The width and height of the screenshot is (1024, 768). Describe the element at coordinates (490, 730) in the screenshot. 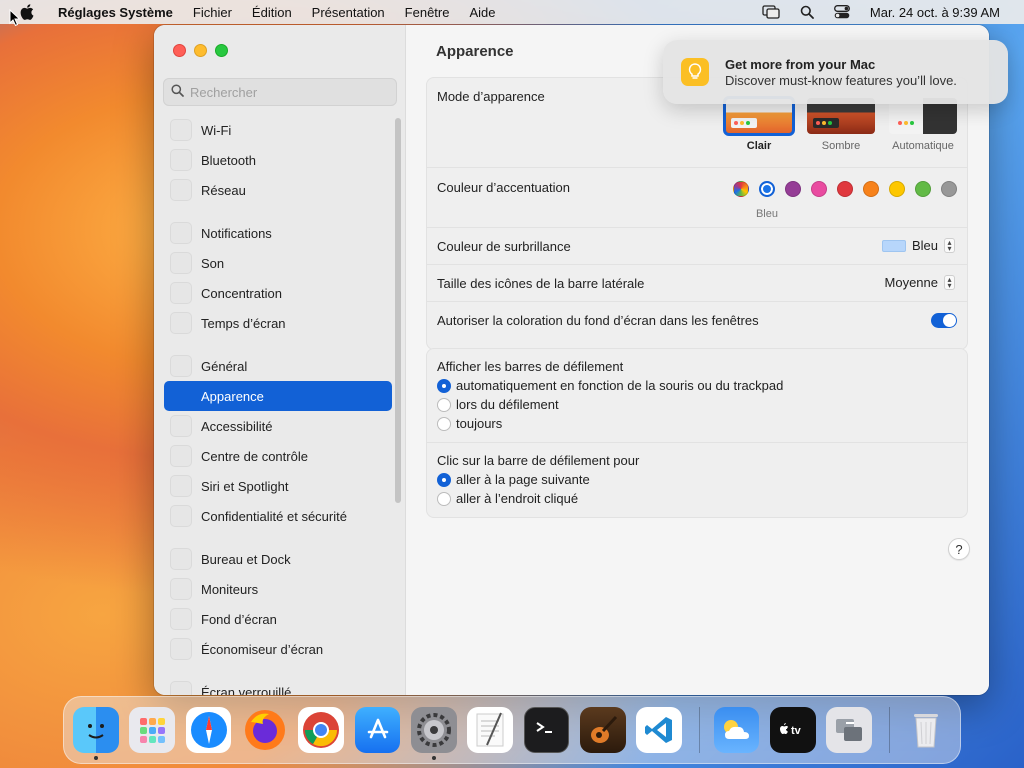

I see `textedit-icon` at that location.